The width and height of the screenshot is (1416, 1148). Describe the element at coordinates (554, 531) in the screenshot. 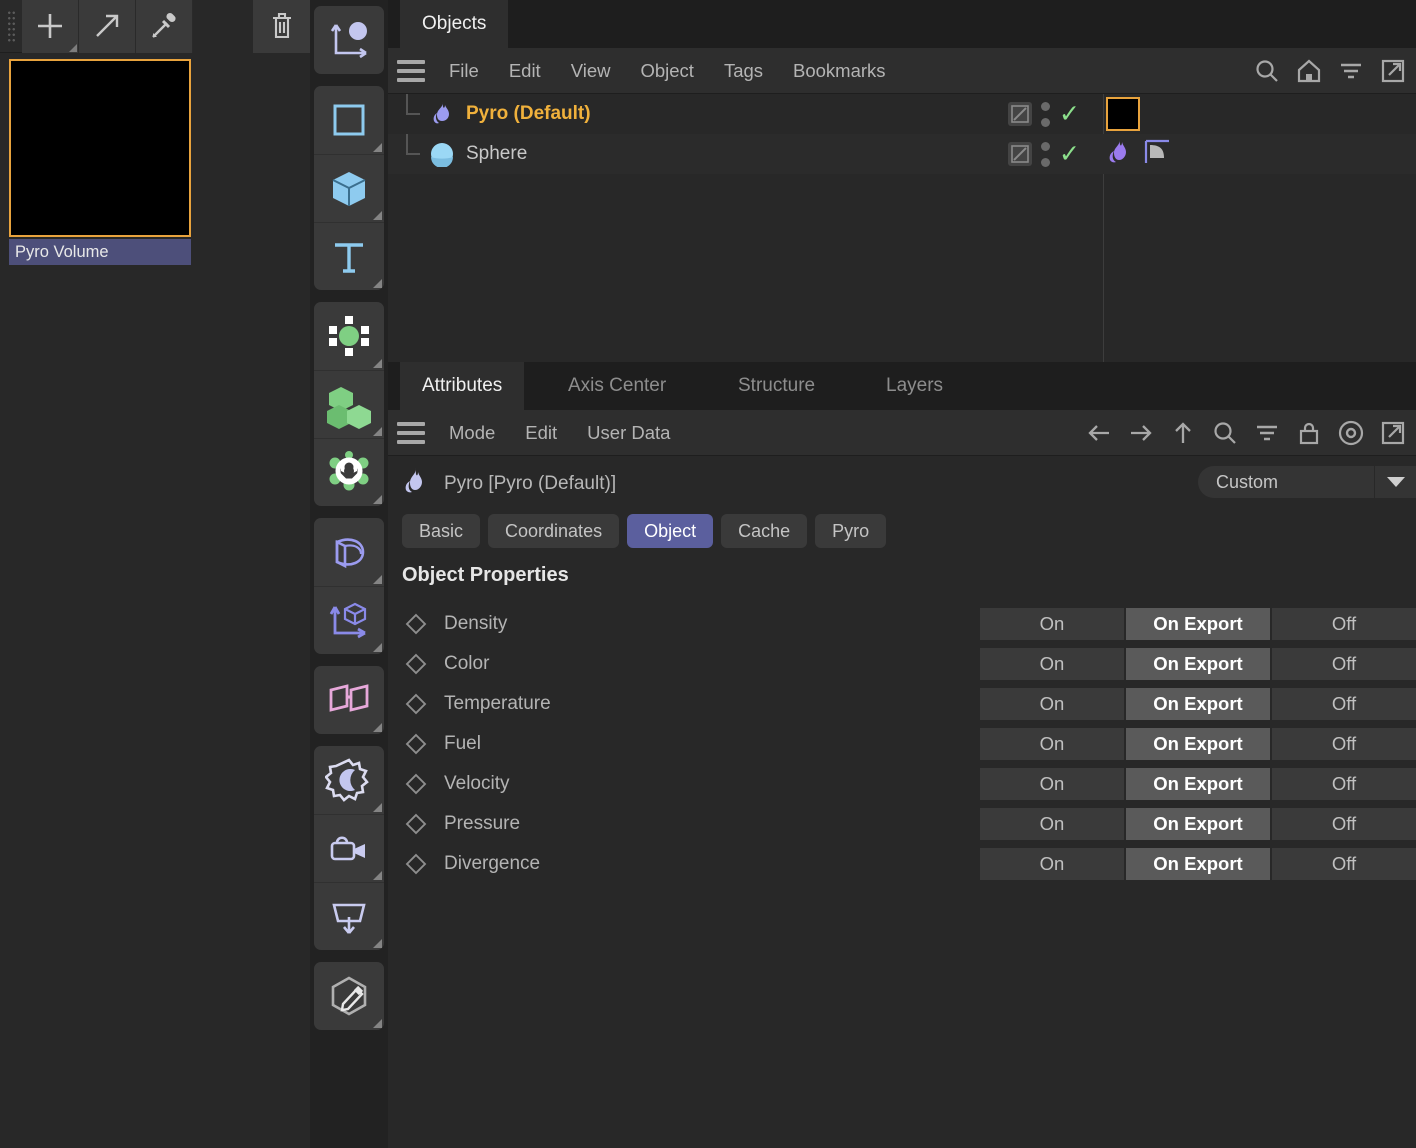

I see `tab-coordinates: Coordinates` at that location.